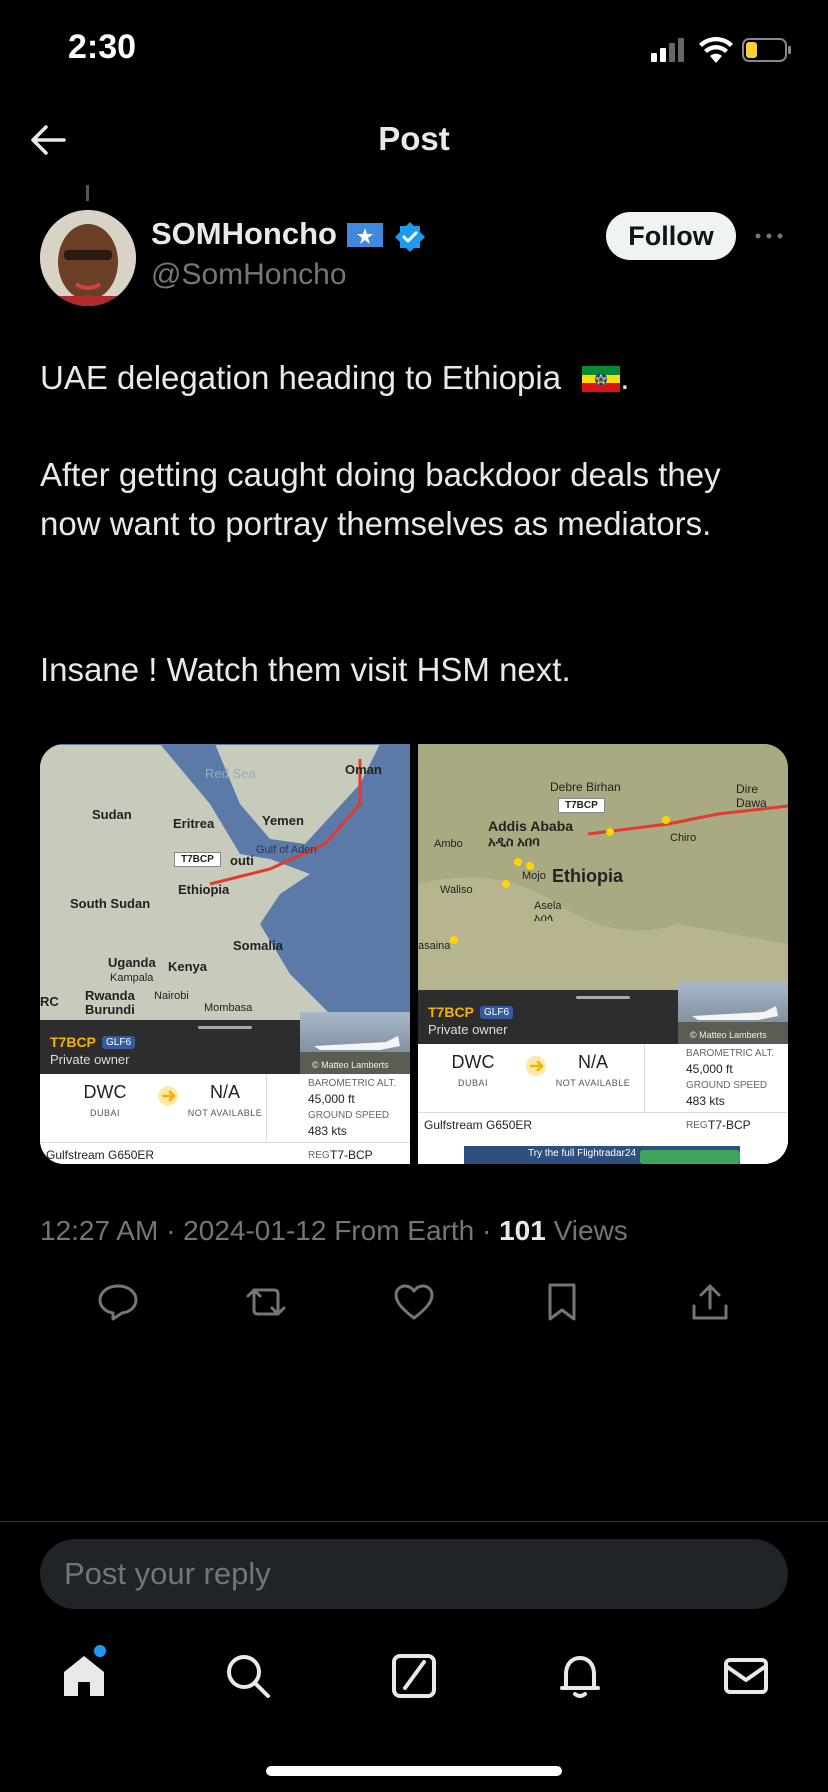 This screenshot has width=828, height=1792. What do you see at coordinates (603, 1112) in the screenshot?
I see `card-divider-right` at bounding box center [603, 1112].